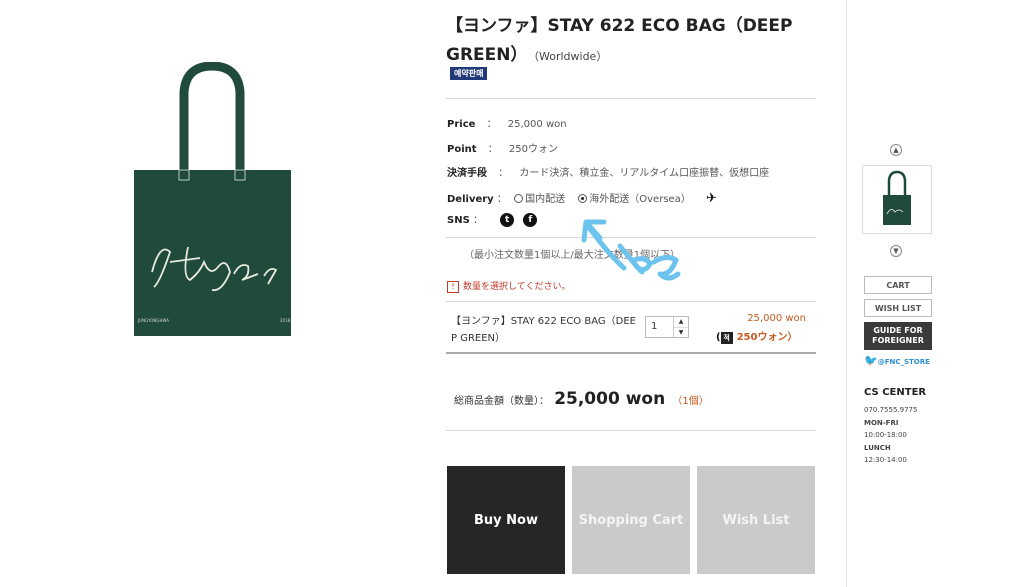 The height and width of the screenshot is (587, 1024). I want to click on payment-label: 決済手段, so click(467, 173).